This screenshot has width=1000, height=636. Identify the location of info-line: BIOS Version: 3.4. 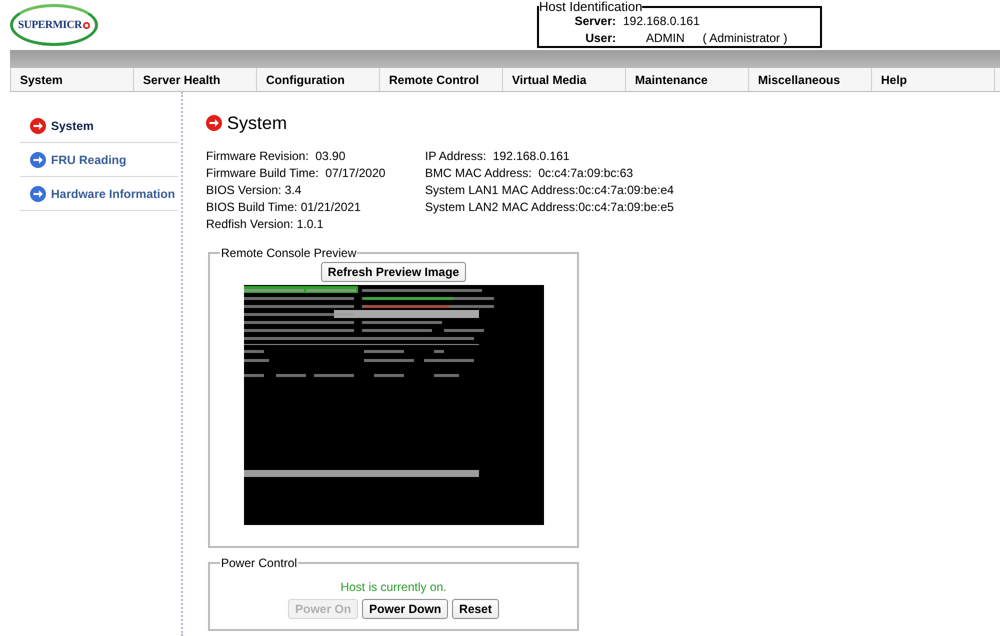
(254, 190).